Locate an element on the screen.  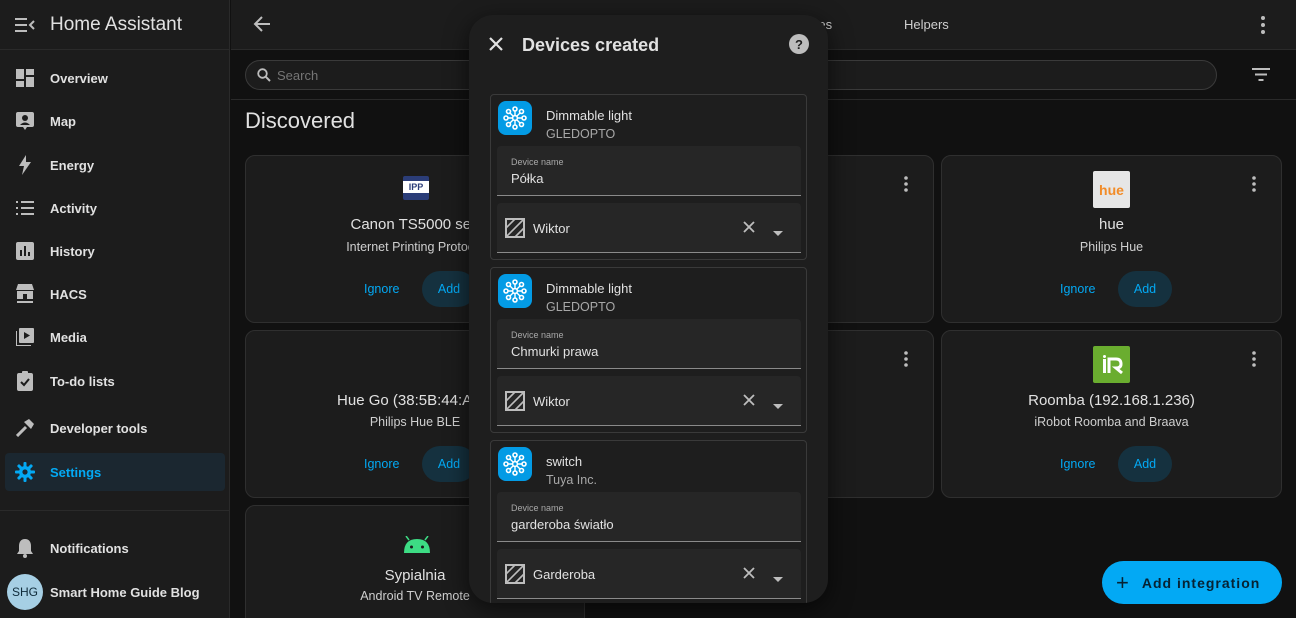
bell-icon is located at coordinates (25, 548).